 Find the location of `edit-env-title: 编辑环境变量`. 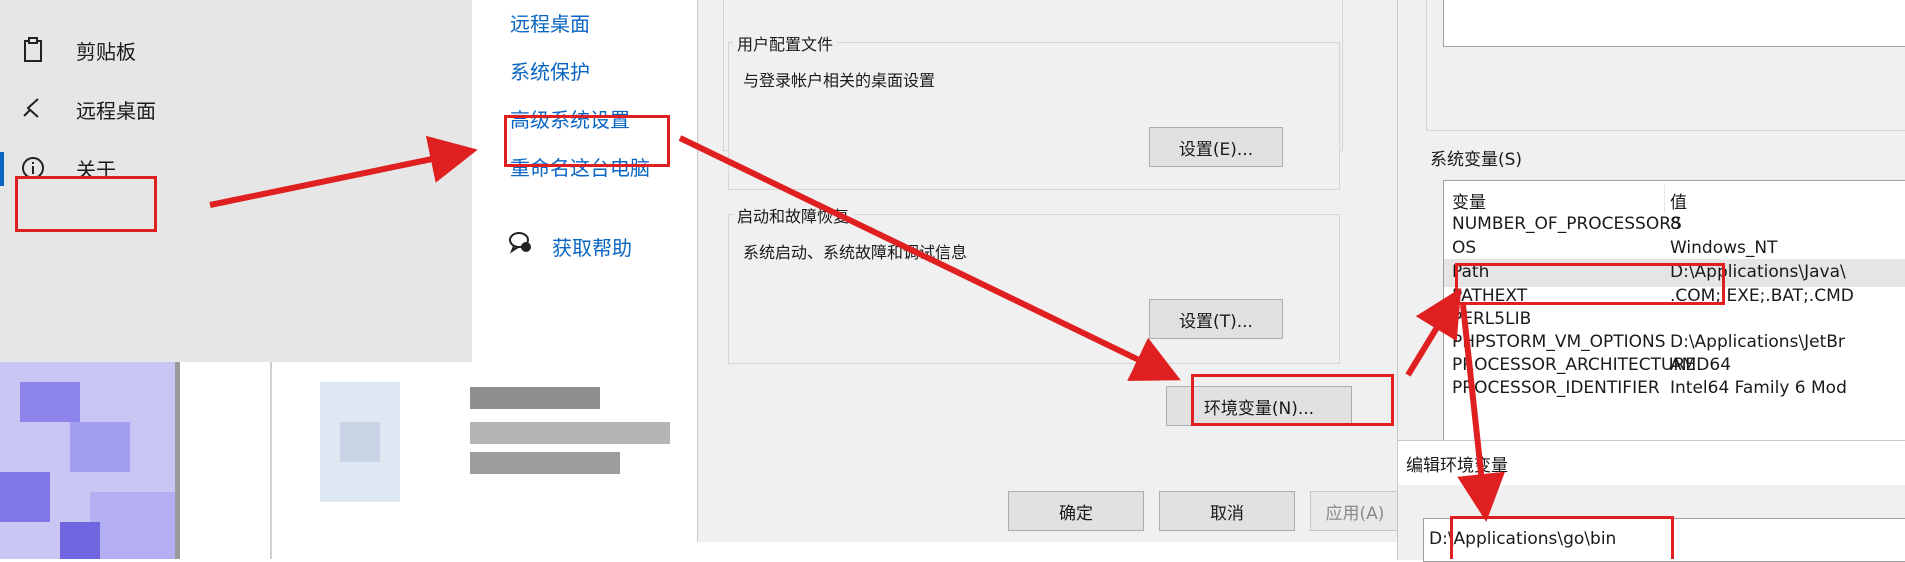

edit-env-title: 编辑环境变量 is located at coordinates (1457, 466).